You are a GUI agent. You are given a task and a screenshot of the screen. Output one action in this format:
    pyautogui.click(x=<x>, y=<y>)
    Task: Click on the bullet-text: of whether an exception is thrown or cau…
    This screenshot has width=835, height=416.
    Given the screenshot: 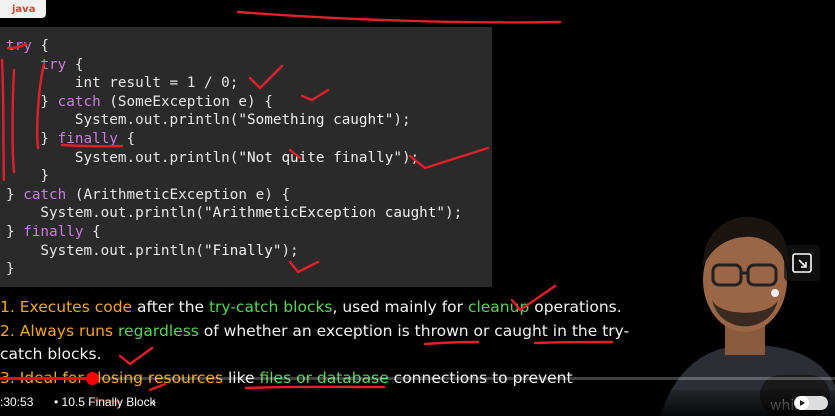 What is the action you would take?
    pyautogui.click(x=414, y=330)
    